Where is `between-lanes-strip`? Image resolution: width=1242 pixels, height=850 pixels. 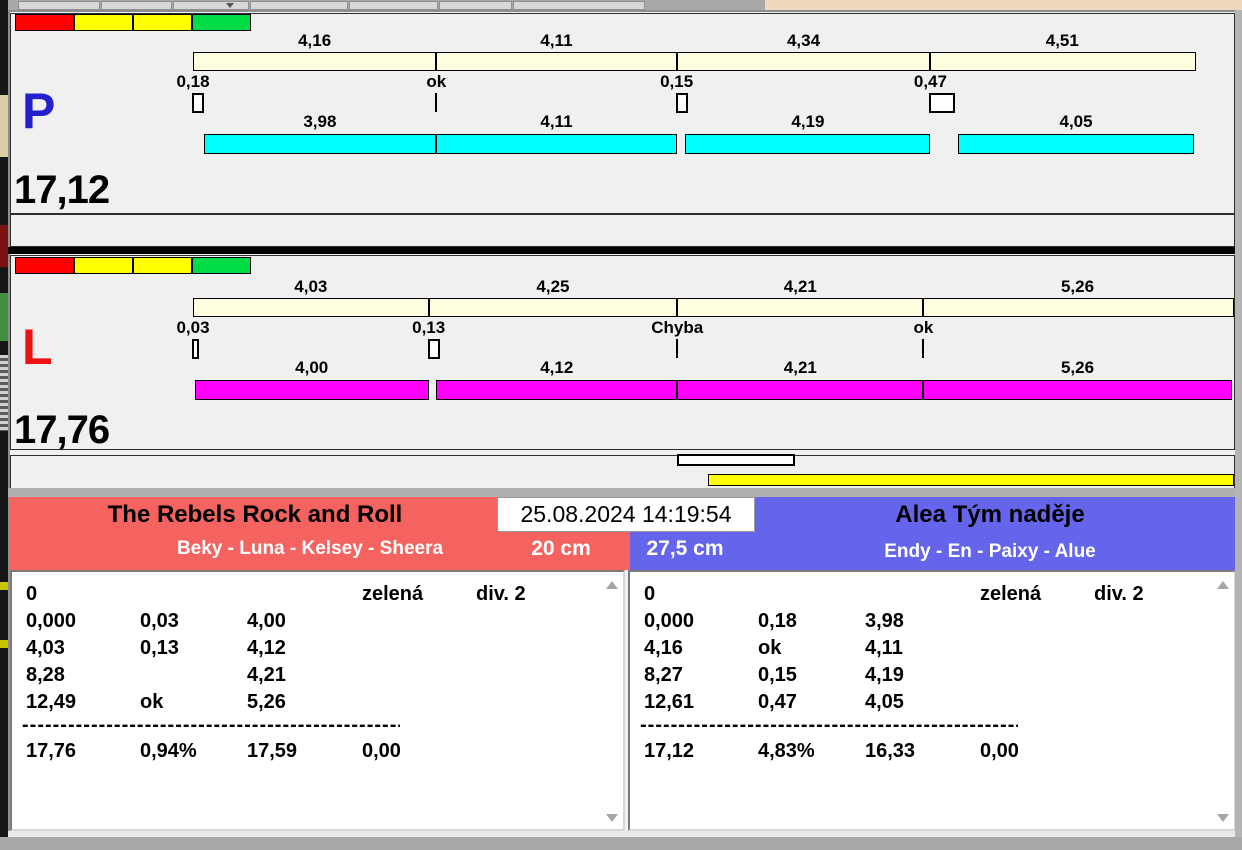 between-lanes-strip is located at coordinates (622, 230).